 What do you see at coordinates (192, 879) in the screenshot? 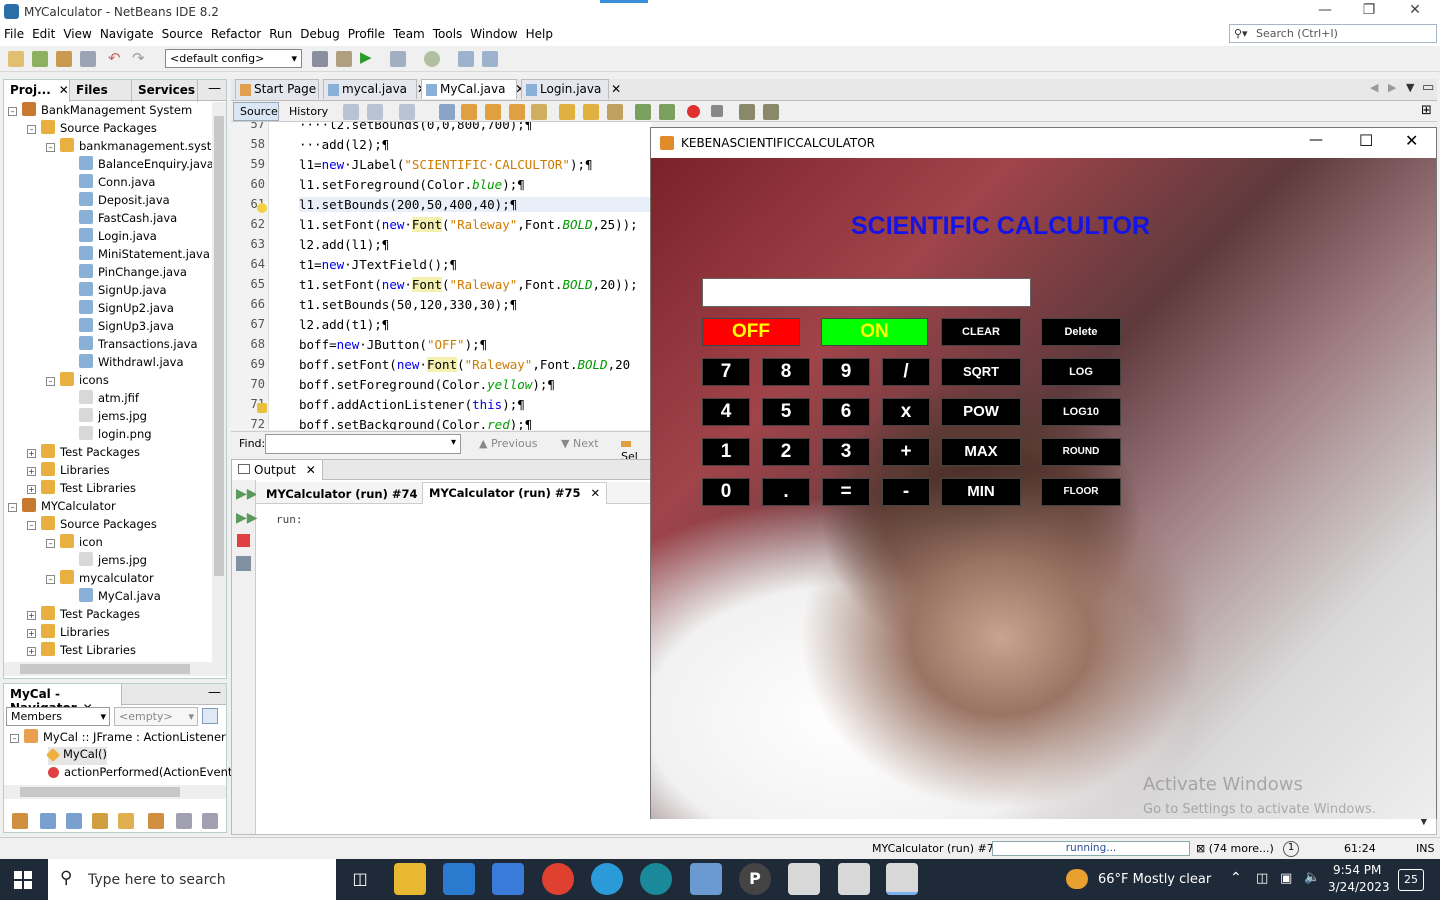
I see `taskbar-search: ⚲ Type here to search` at bounding box center [192, 879].